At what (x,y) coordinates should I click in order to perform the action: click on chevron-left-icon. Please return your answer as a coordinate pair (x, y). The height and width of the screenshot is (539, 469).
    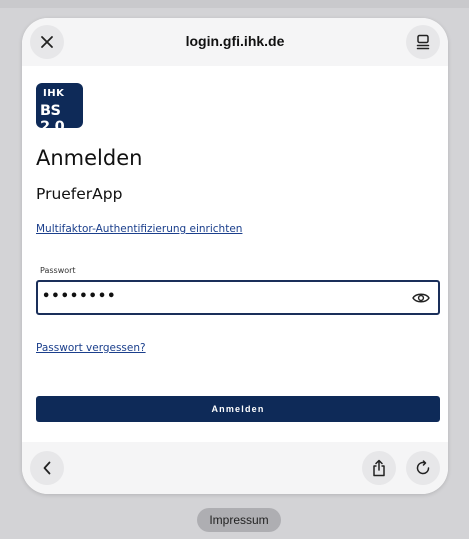
    Looking at the image, I should click on (47, 468).